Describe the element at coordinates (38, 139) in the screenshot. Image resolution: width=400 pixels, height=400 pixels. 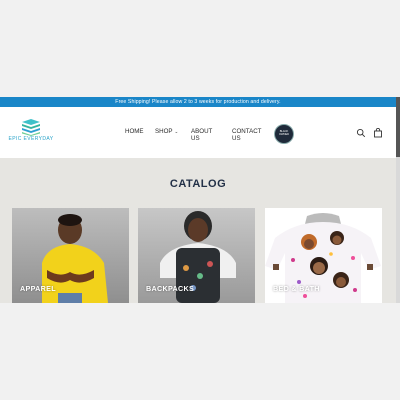
I see `brand-line2: EVERYDAY` at that location.